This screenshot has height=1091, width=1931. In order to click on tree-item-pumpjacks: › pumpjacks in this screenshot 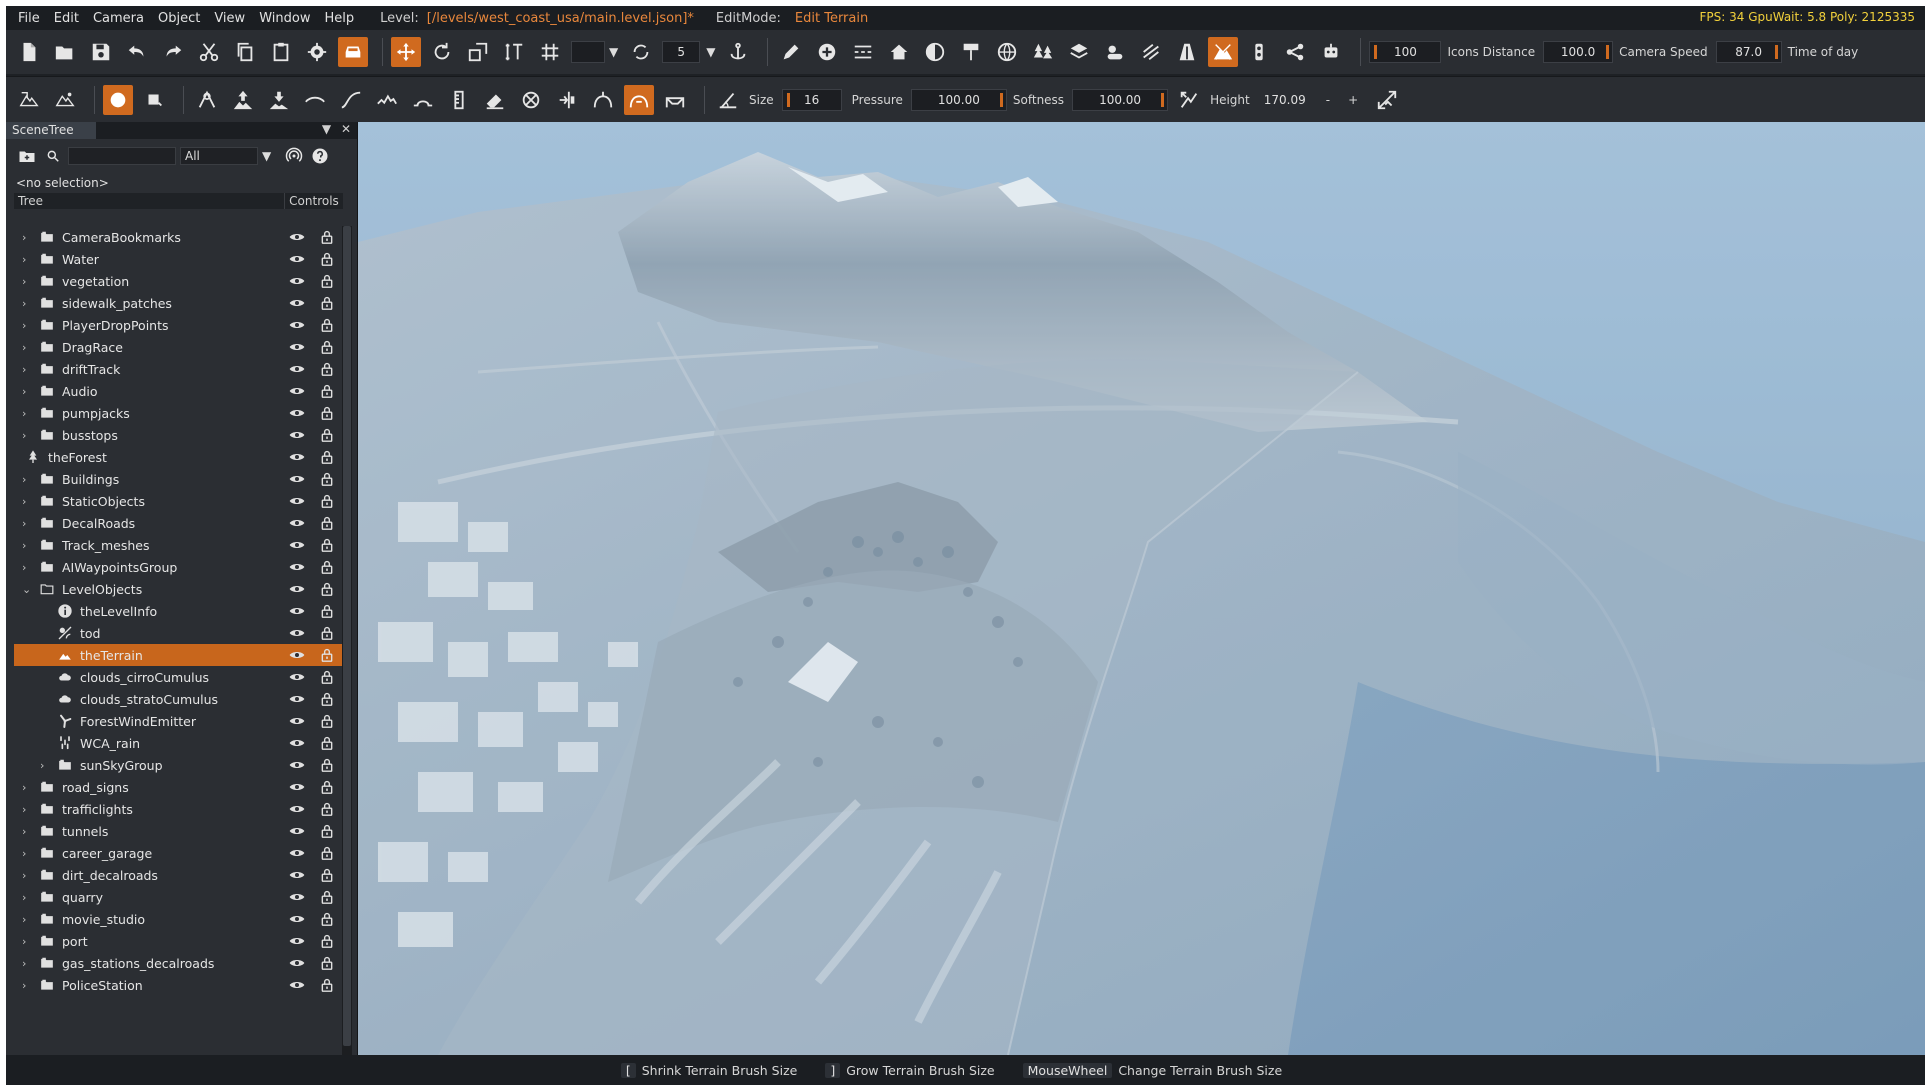, I will do `click(178, 413)`.